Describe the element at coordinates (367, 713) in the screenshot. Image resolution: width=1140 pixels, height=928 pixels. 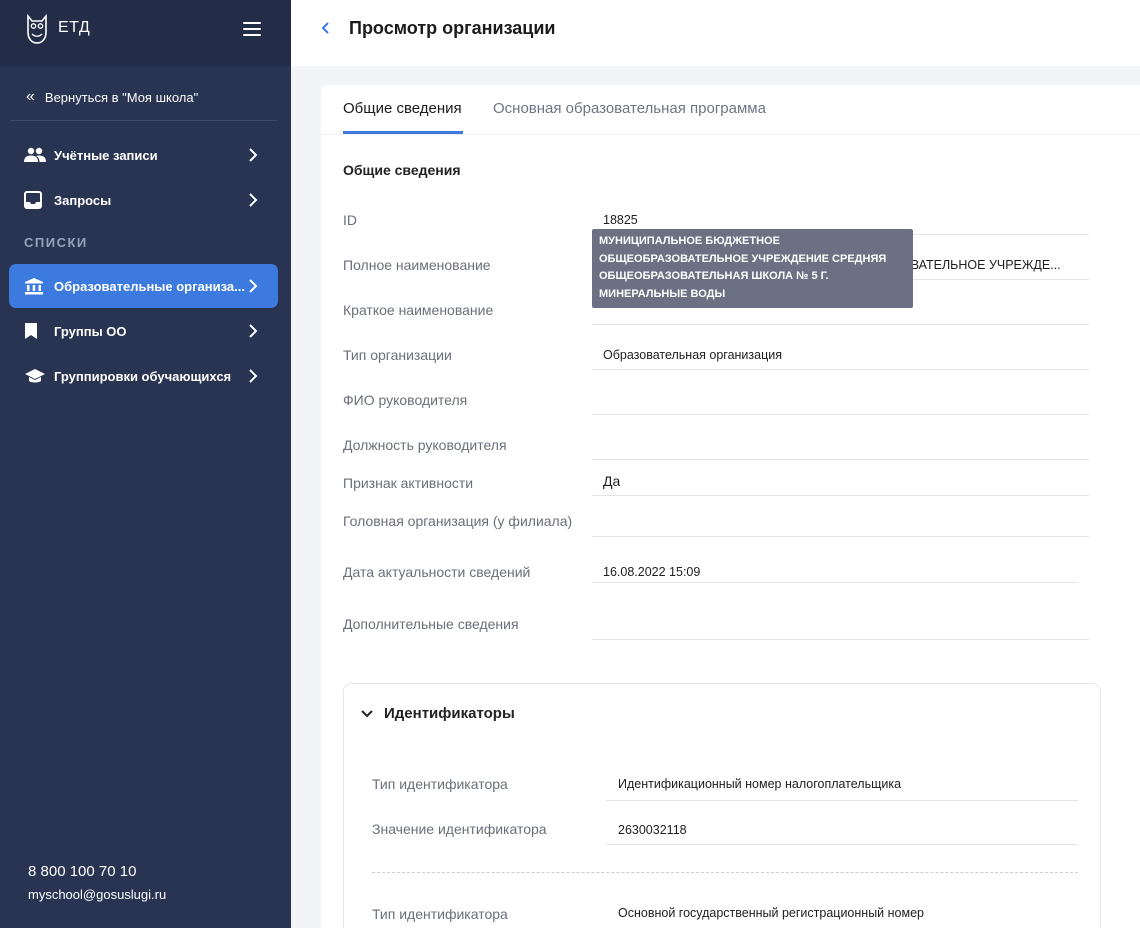
I see `chevron-down-icon` at that location.